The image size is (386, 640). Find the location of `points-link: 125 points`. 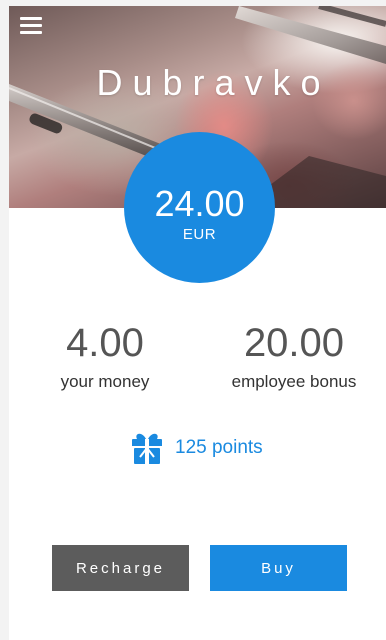

points-link: 125 points is located at coordinates (196, 448).